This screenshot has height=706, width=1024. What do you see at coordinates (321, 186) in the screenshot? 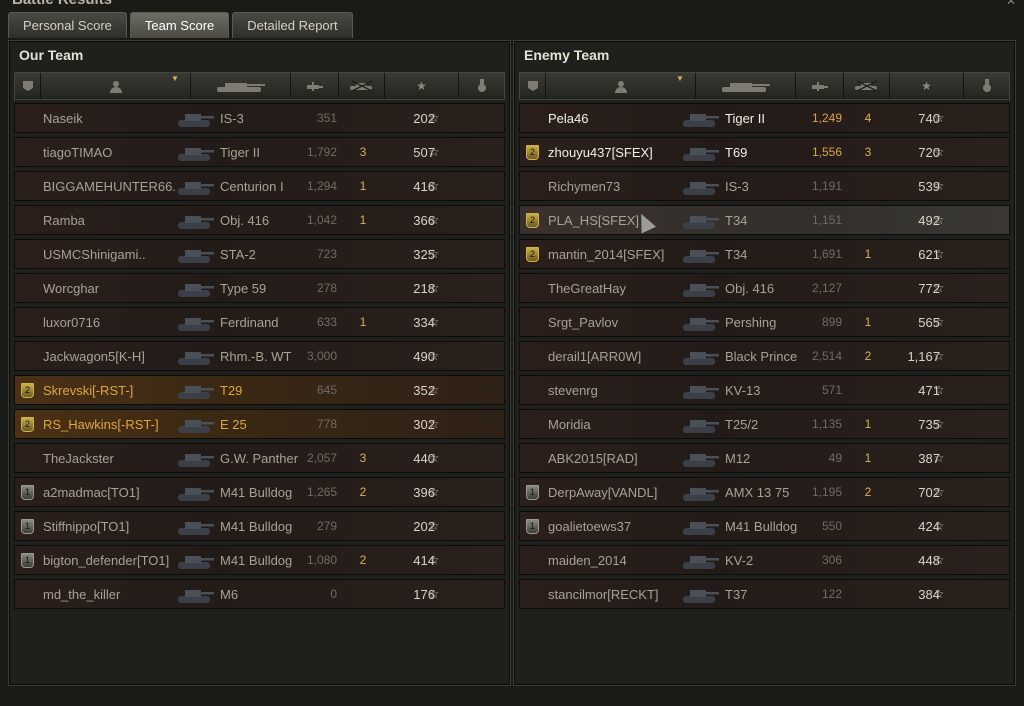
I see `damage-value: 1,294` at bounding box center [321, 186].